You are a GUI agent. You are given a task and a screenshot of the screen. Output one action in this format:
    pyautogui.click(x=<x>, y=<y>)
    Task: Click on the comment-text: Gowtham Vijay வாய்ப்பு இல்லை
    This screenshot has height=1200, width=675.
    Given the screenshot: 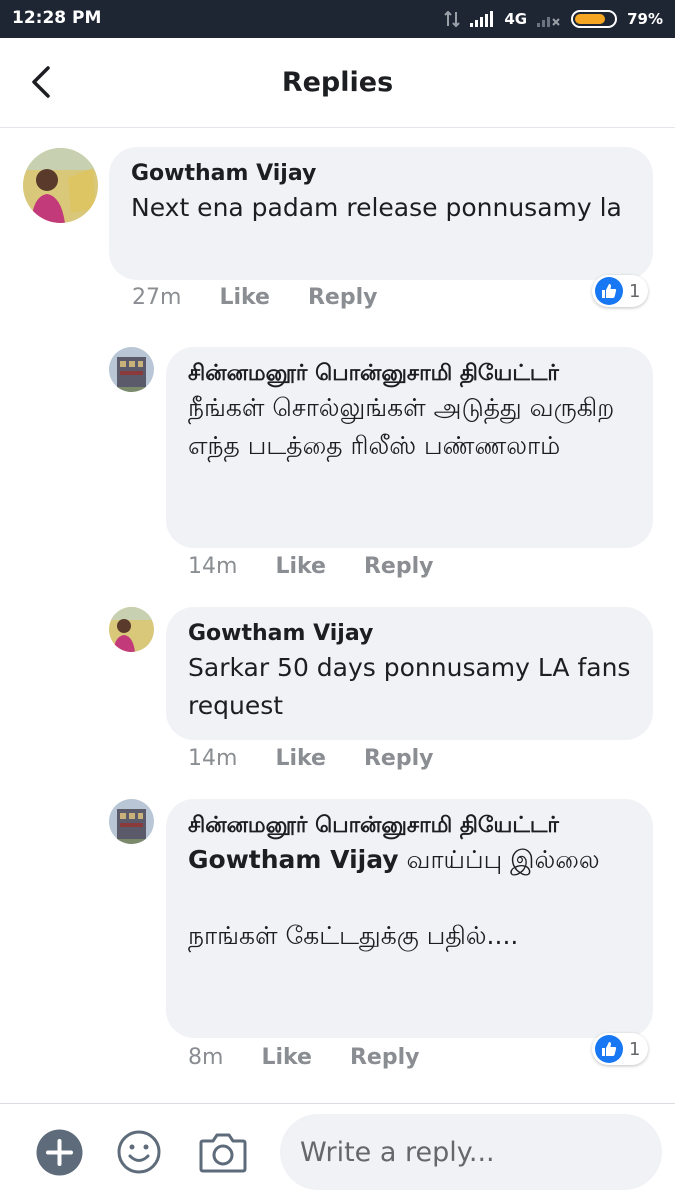 What is the action you would take?
    pyautogui.click(x=409, y=860)
    